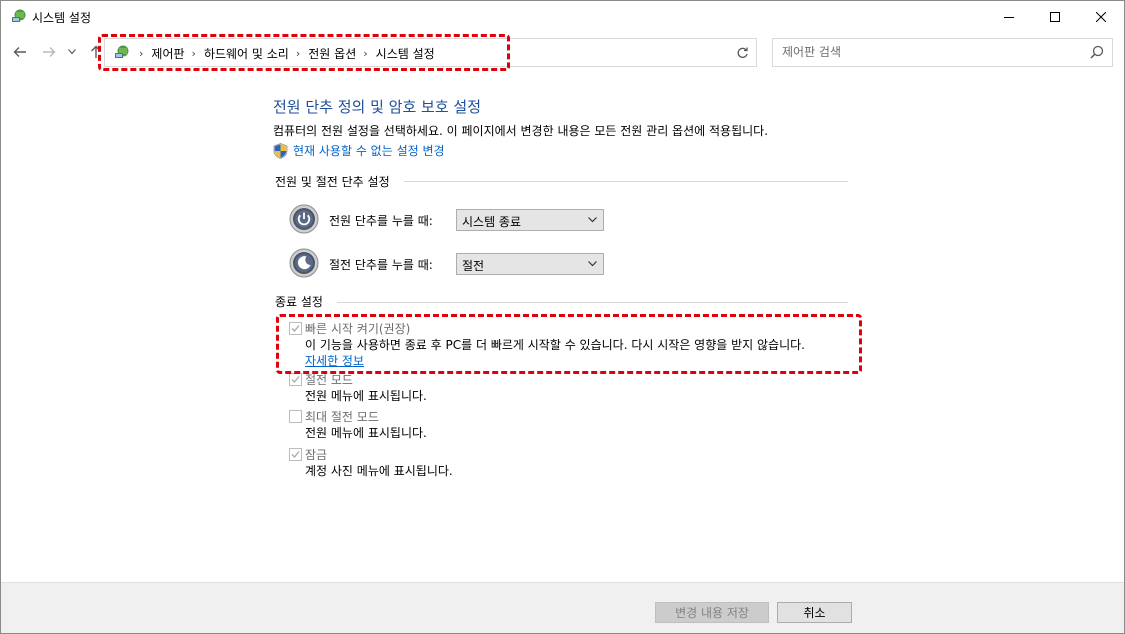 The image size is (1125, 634). I want to click on up-arrow-icon, so click(96, 51).